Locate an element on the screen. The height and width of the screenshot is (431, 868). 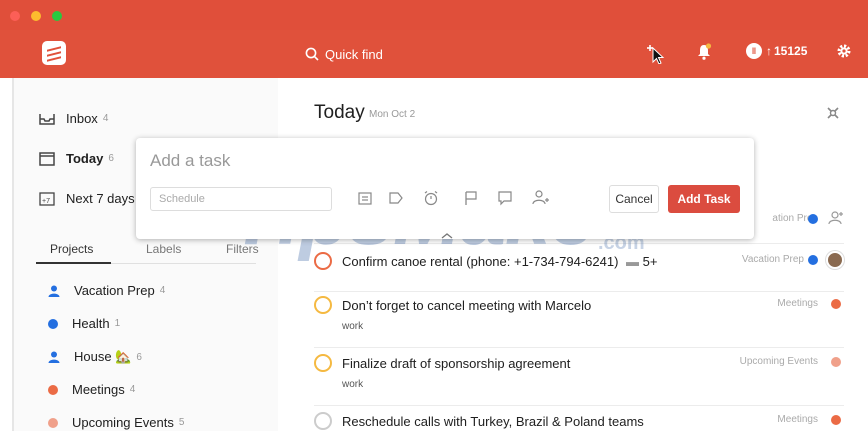
project-item: Upcoming Events 5 is located at coordinates (116, 422).